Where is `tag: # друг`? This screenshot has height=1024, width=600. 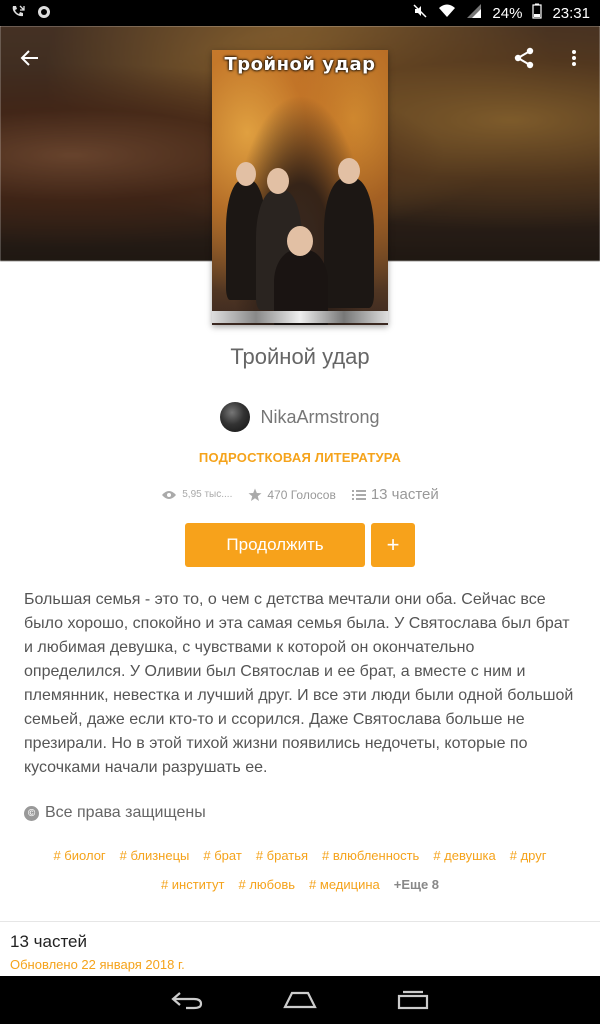 tag: # друг is located at coordinates (528, 855).